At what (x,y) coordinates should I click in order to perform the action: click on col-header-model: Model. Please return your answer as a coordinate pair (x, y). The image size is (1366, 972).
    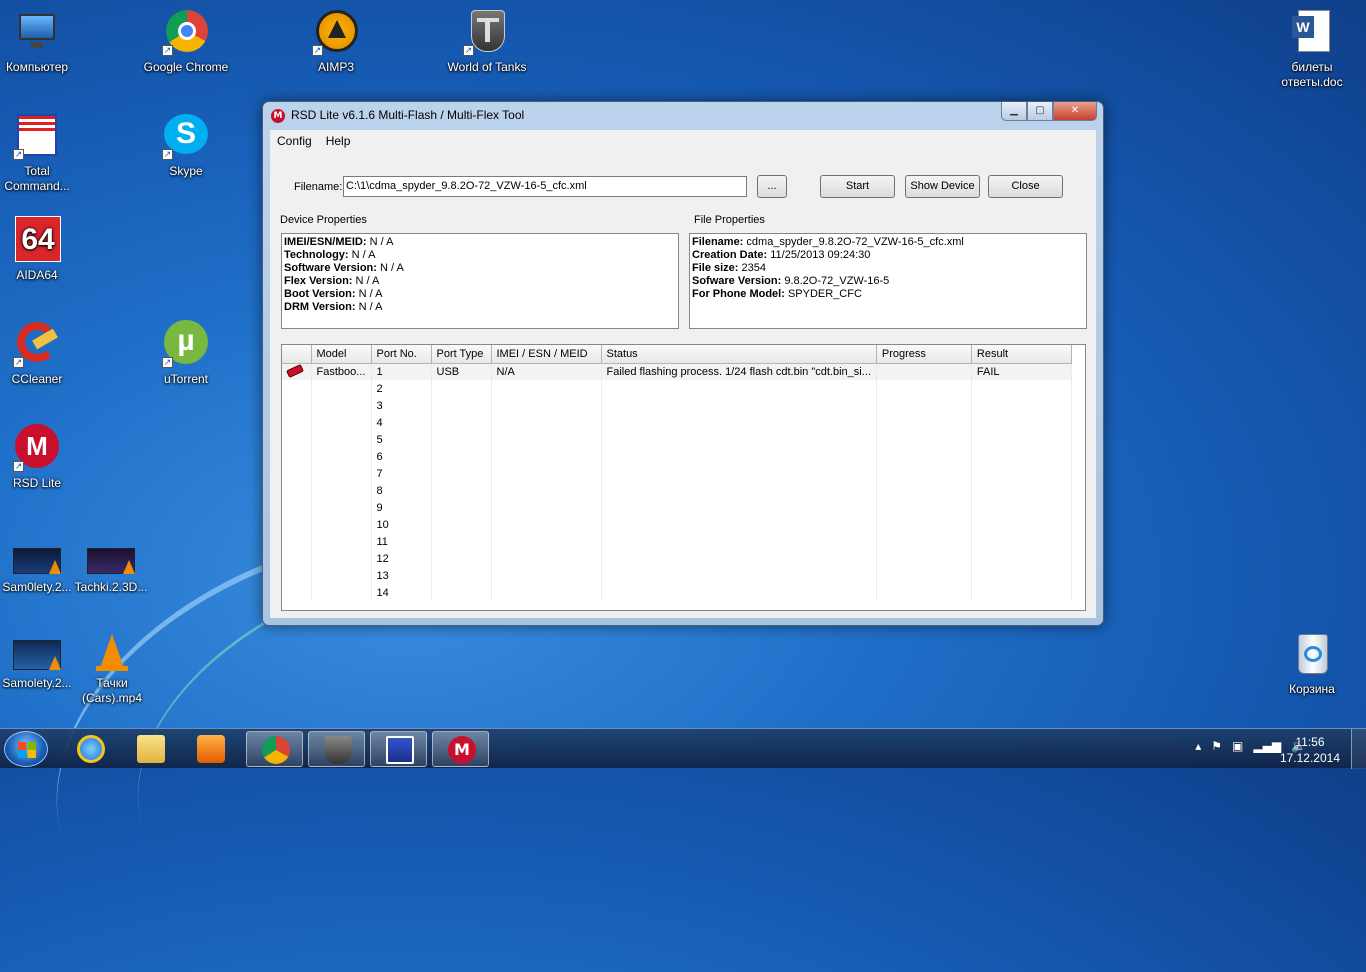
    Looking at the image, I should click on (341, 354).